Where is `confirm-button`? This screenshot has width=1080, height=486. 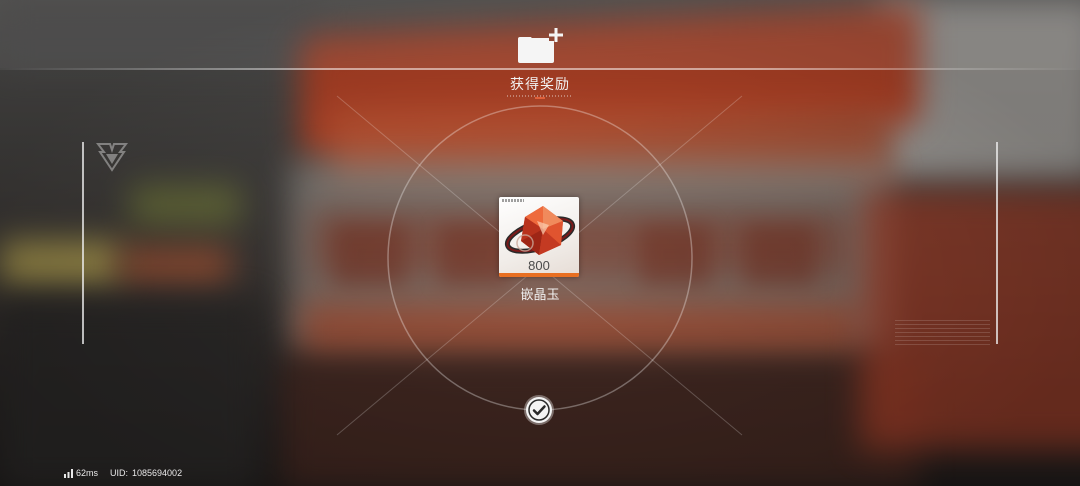 confirm-button is located at coordinates (539, 410).